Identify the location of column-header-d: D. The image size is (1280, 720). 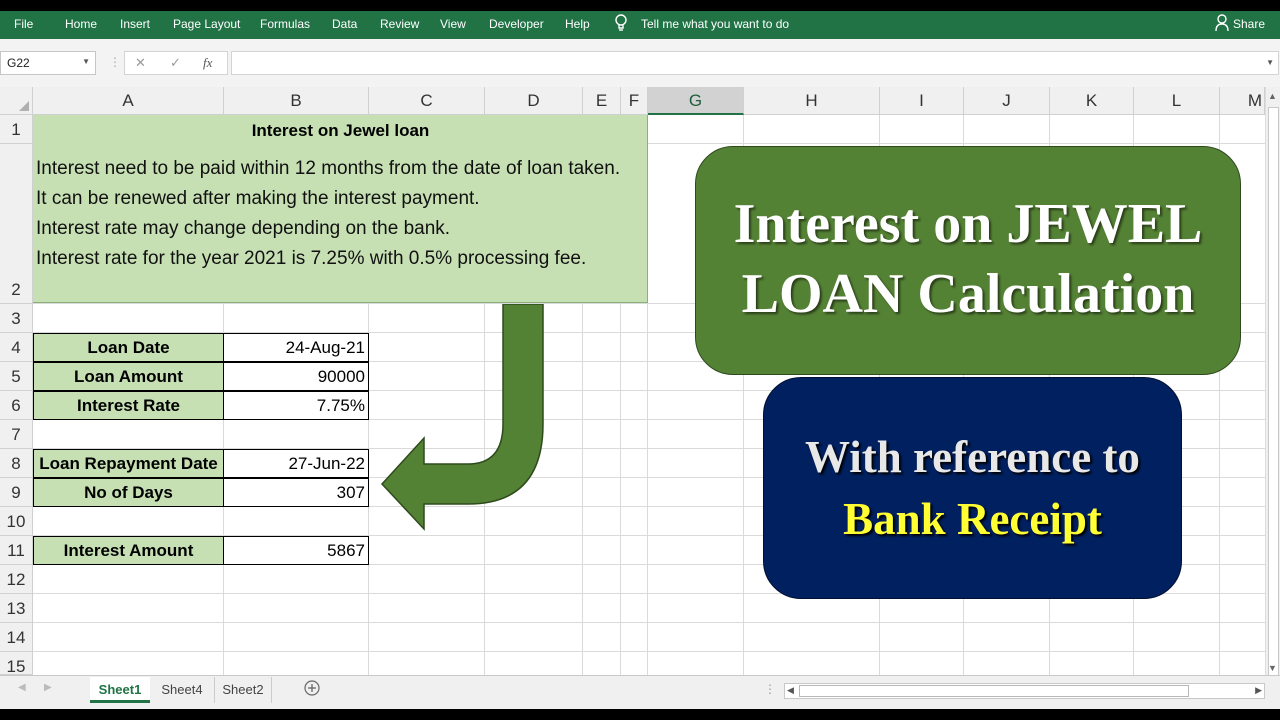
(534, 101).